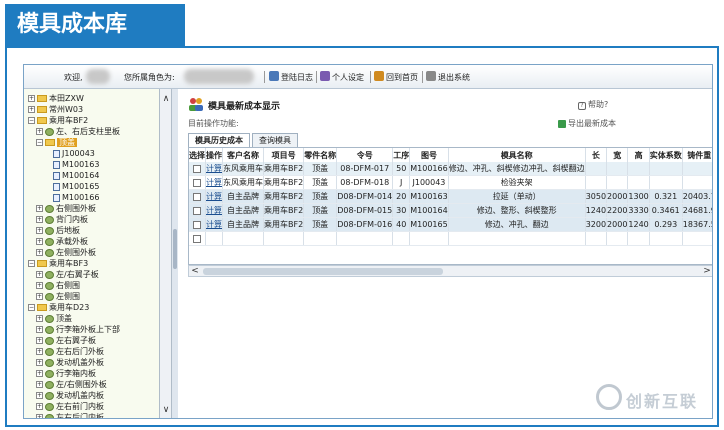 The height and width of the screenshot is (430, 724). Describe the element at coordinates (297, 77) in the screenshot. I see `login-log-link: 登陆日志` at that location.